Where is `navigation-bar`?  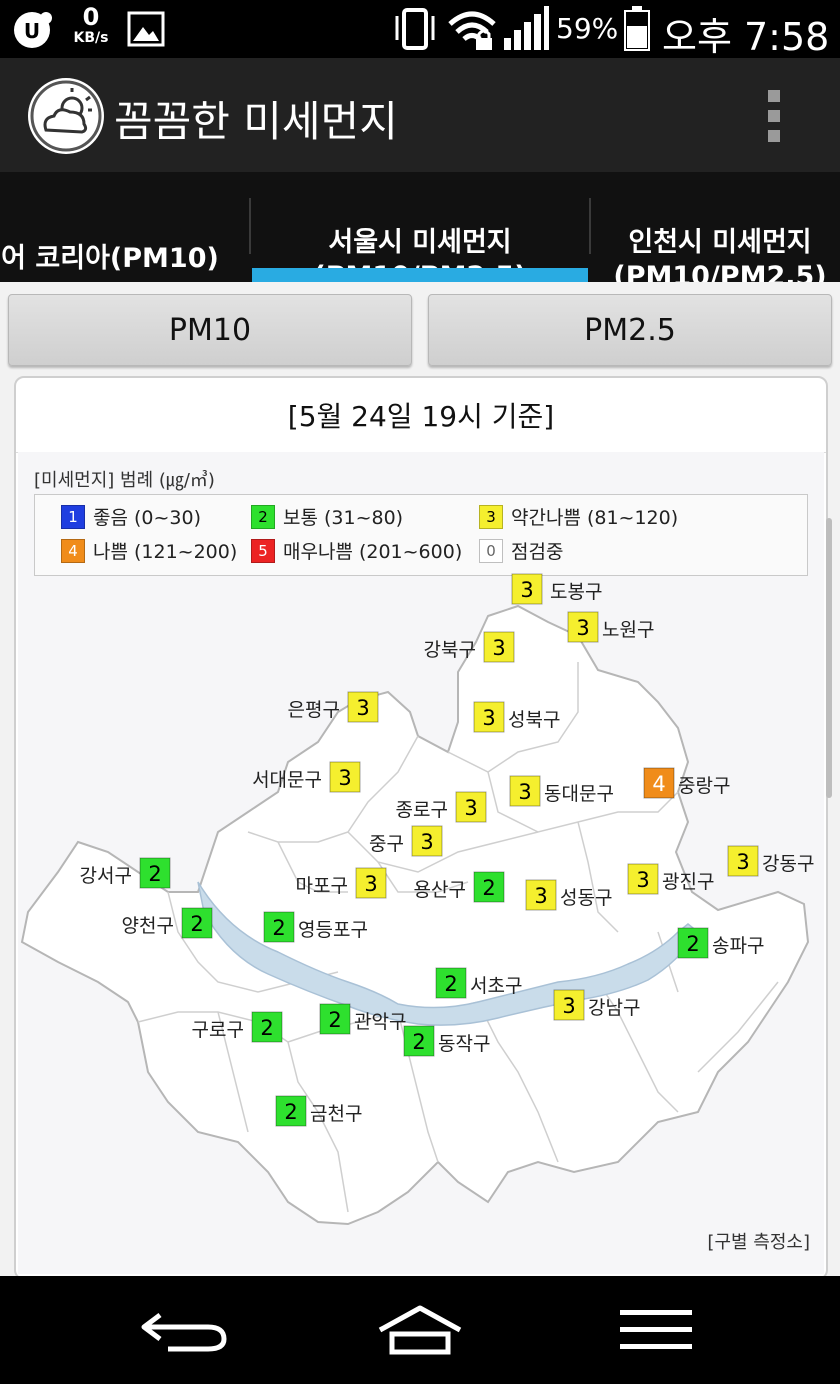 navigation-bar is located at coordinates (420, 1330).